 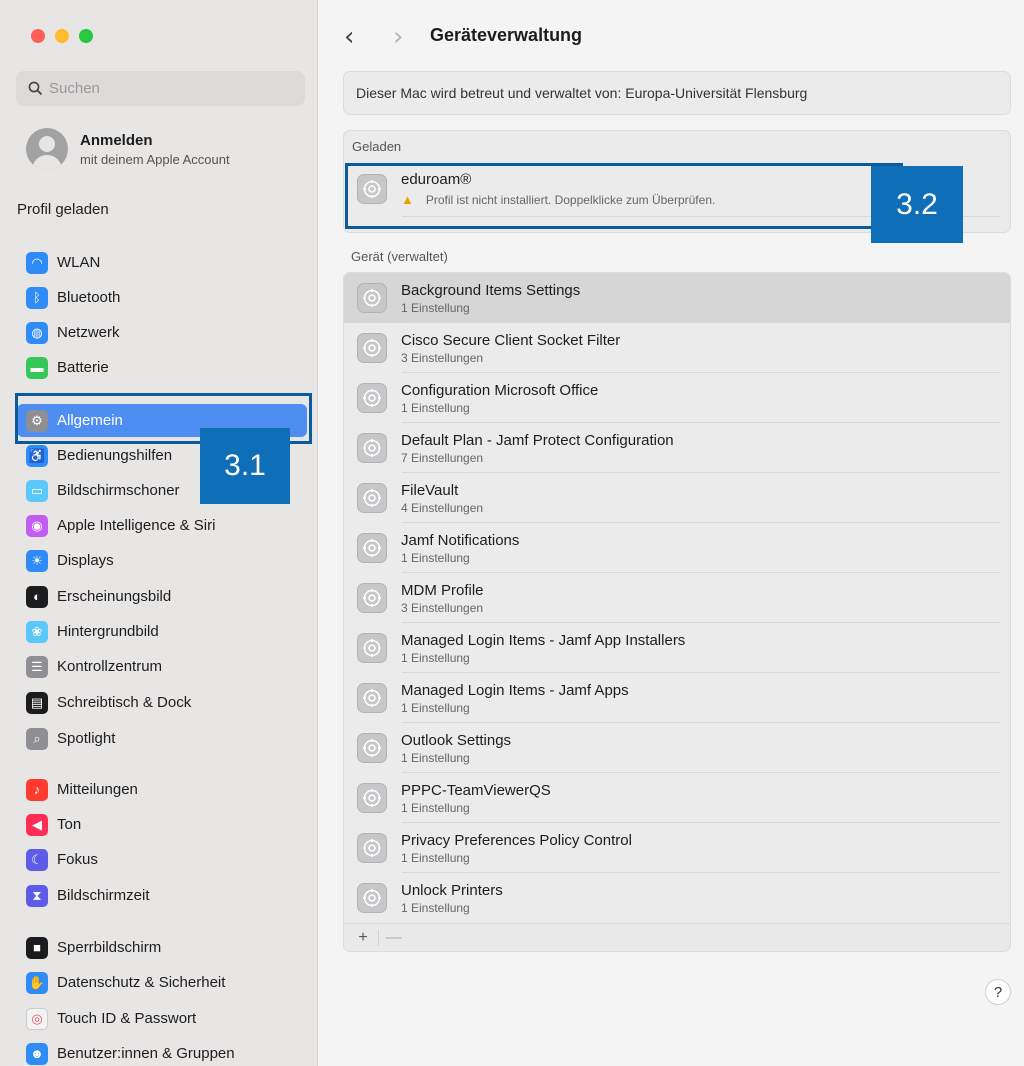 What do you see at coordinates (398, 37) in the screenshot?
I see `forward-button: ›` at bounding box center [398, 37].